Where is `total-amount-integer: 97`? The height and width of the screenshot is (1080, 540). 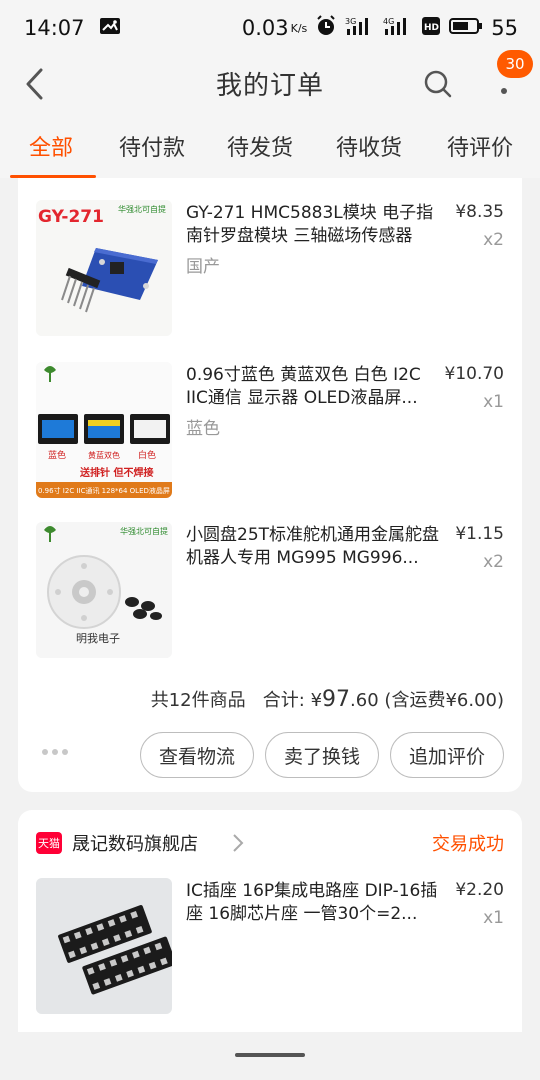
total-amount-integer: 97 is located at coordinates (336, 699).